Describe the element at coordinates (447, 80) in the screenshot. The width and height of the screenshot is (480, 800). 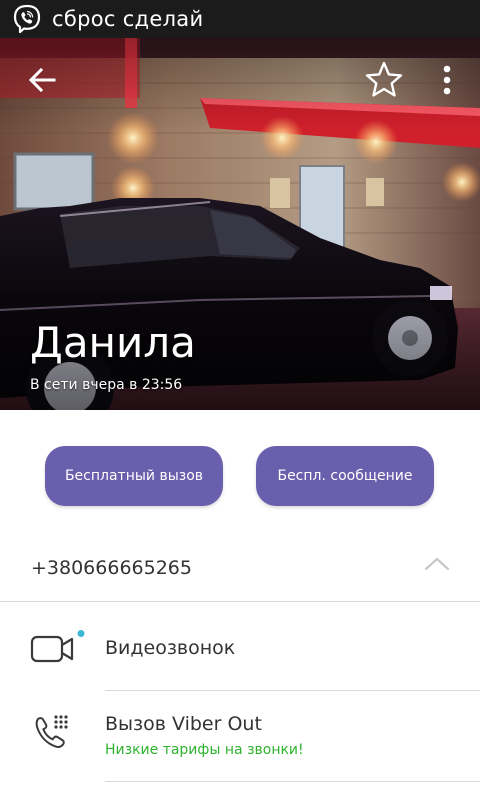
I see `more-vertical-icon` at that location.